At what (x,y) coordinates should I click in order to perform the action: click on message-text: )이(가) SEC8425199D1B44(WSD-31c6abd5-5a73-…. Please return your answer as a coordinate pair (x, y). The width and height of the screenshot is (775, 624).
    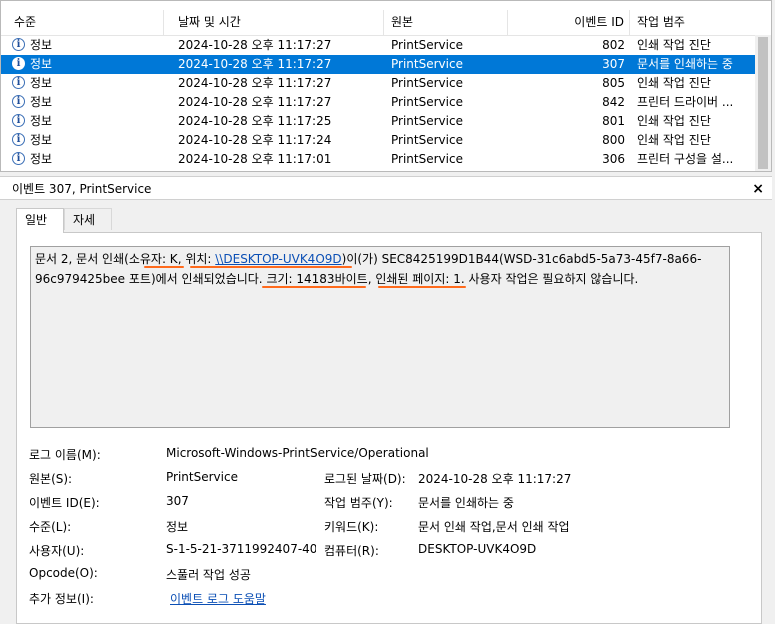
    Looking at the image, I should click on (521, 259).